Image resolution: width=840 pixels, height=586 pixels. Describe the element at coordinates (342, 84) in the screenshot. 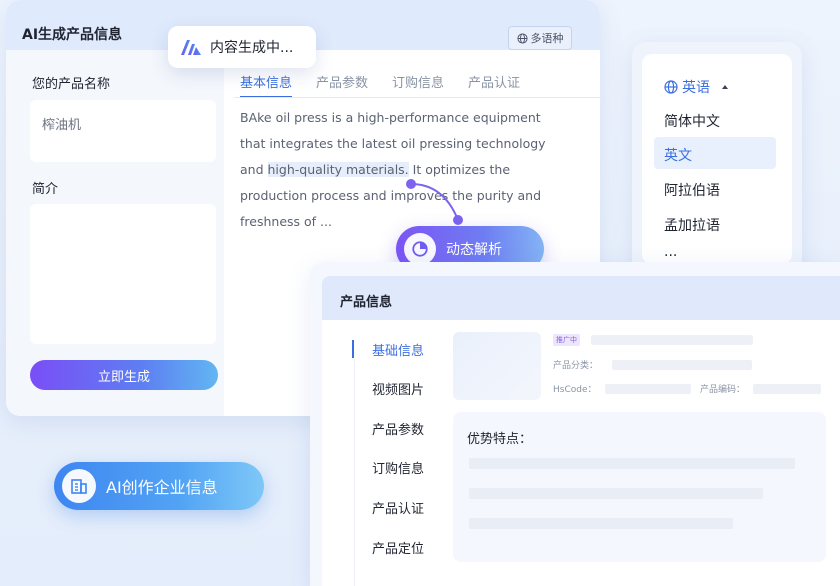

I see `tab-product-params: 产品参数` at that location.